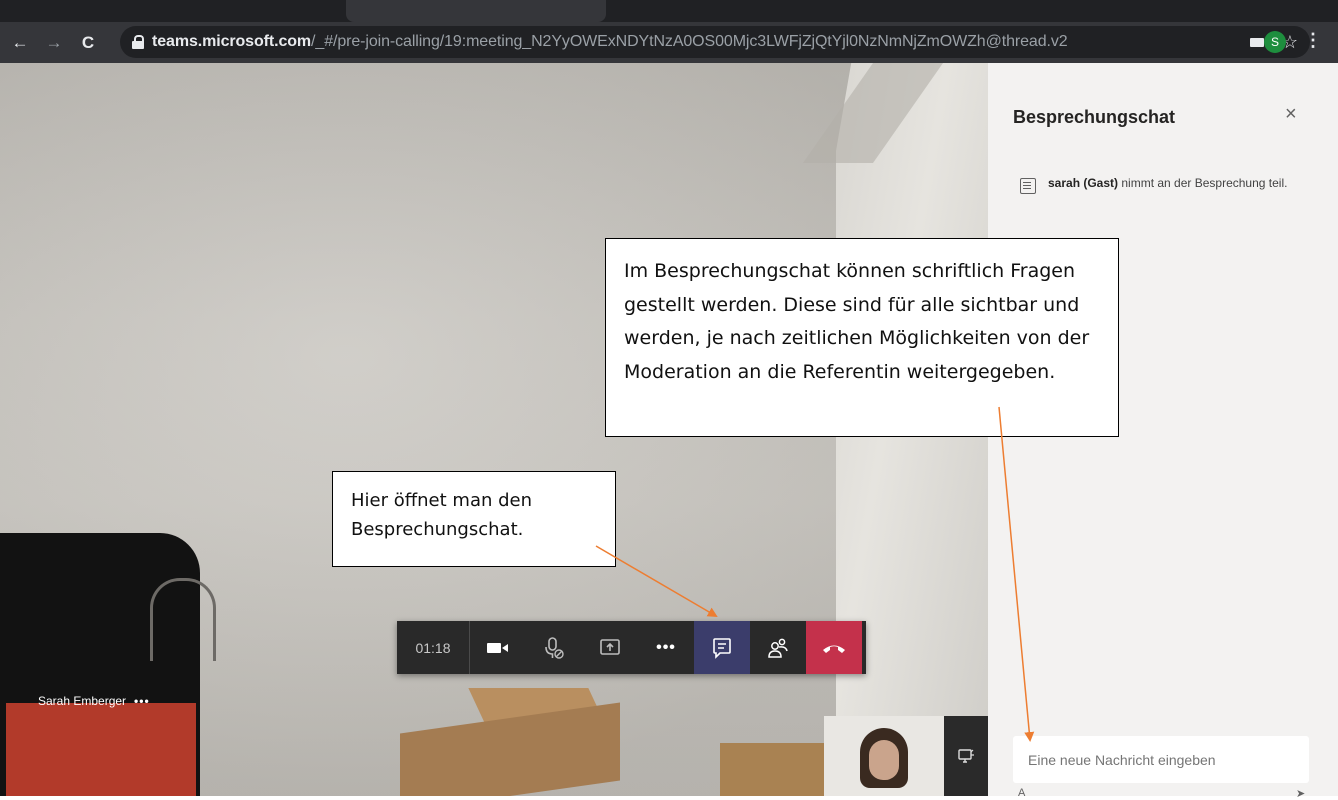 This screenshot has height=800, width=1338. I want to click on back-icon: ←, so click(20, 43).